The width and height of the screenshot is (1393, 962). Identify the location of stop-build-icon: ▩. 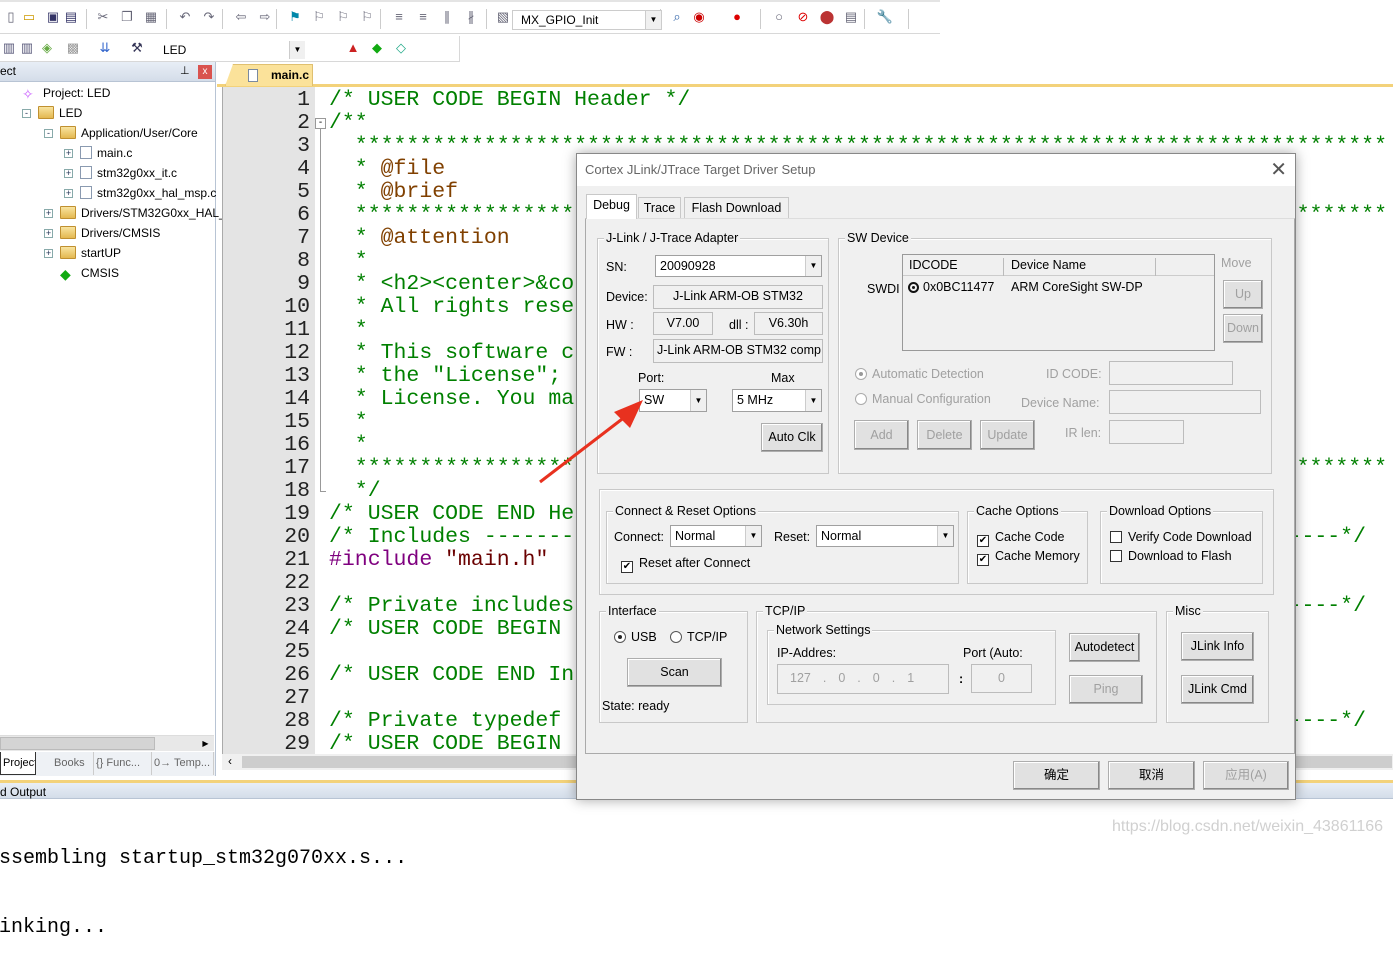
(73, 48).